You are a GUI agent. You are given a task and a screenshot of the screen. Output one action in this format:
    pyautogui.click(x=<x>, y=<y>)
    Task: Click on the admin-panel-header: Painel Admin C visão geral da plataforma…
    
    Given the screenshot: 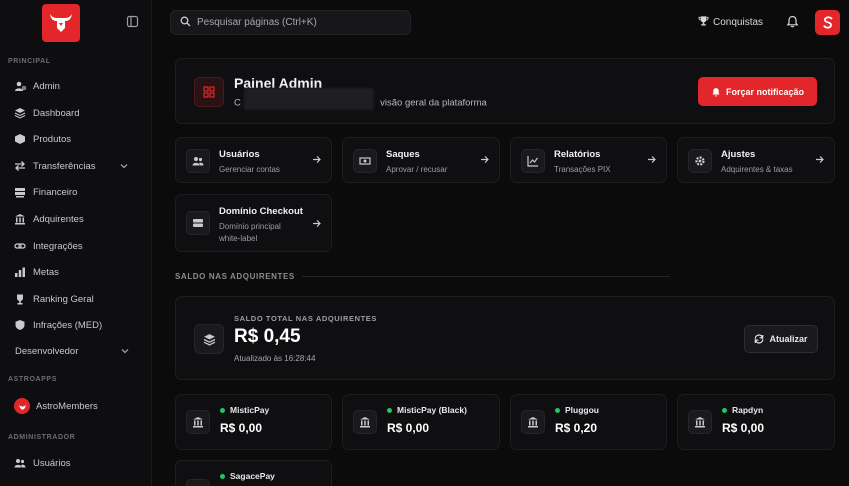 What is the action you would take?
    pyautogui.click(x=505, y=91)
    